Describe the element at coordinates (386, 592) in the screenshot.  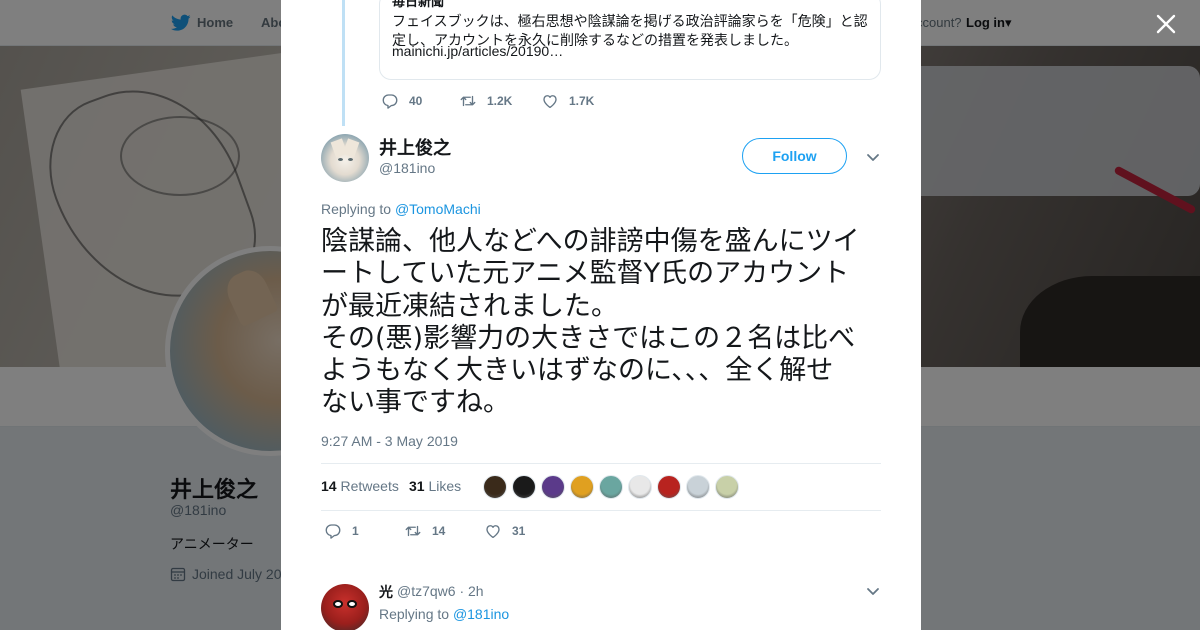
I see `reply-author-name: 光` at that location.